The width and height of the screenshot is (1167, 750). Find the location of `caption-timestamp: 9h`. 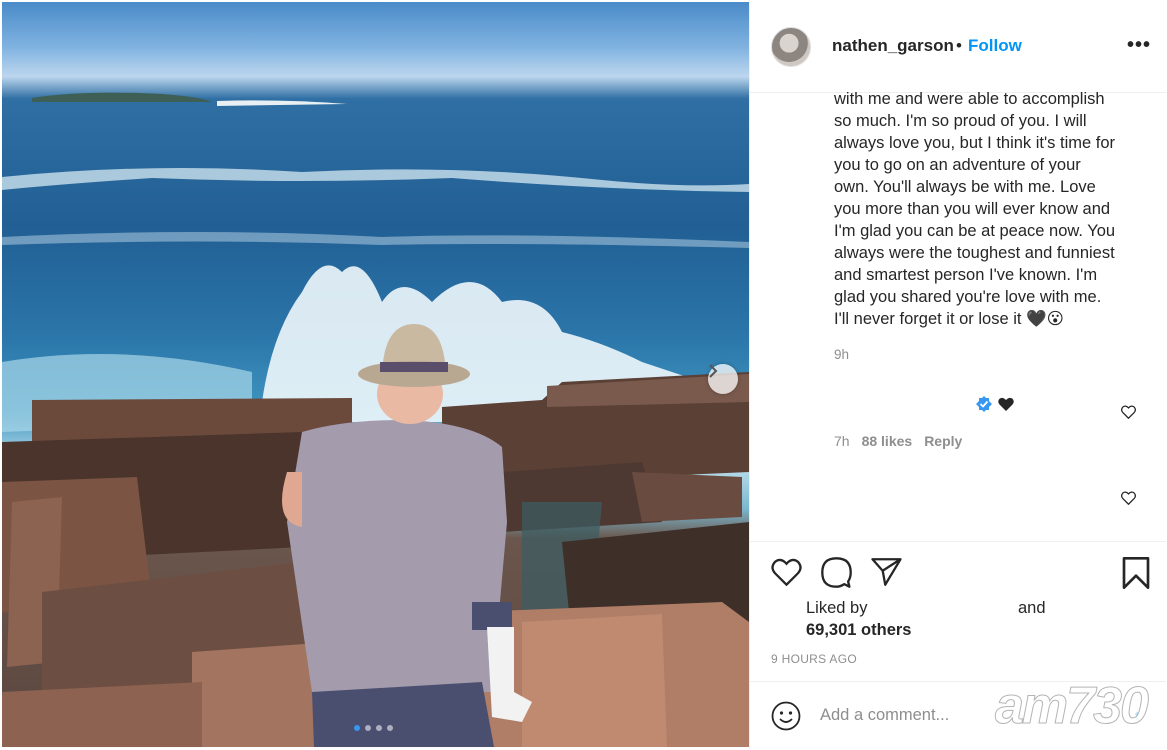

caption-timestamp: 9h is located at coordinates (841, 354).